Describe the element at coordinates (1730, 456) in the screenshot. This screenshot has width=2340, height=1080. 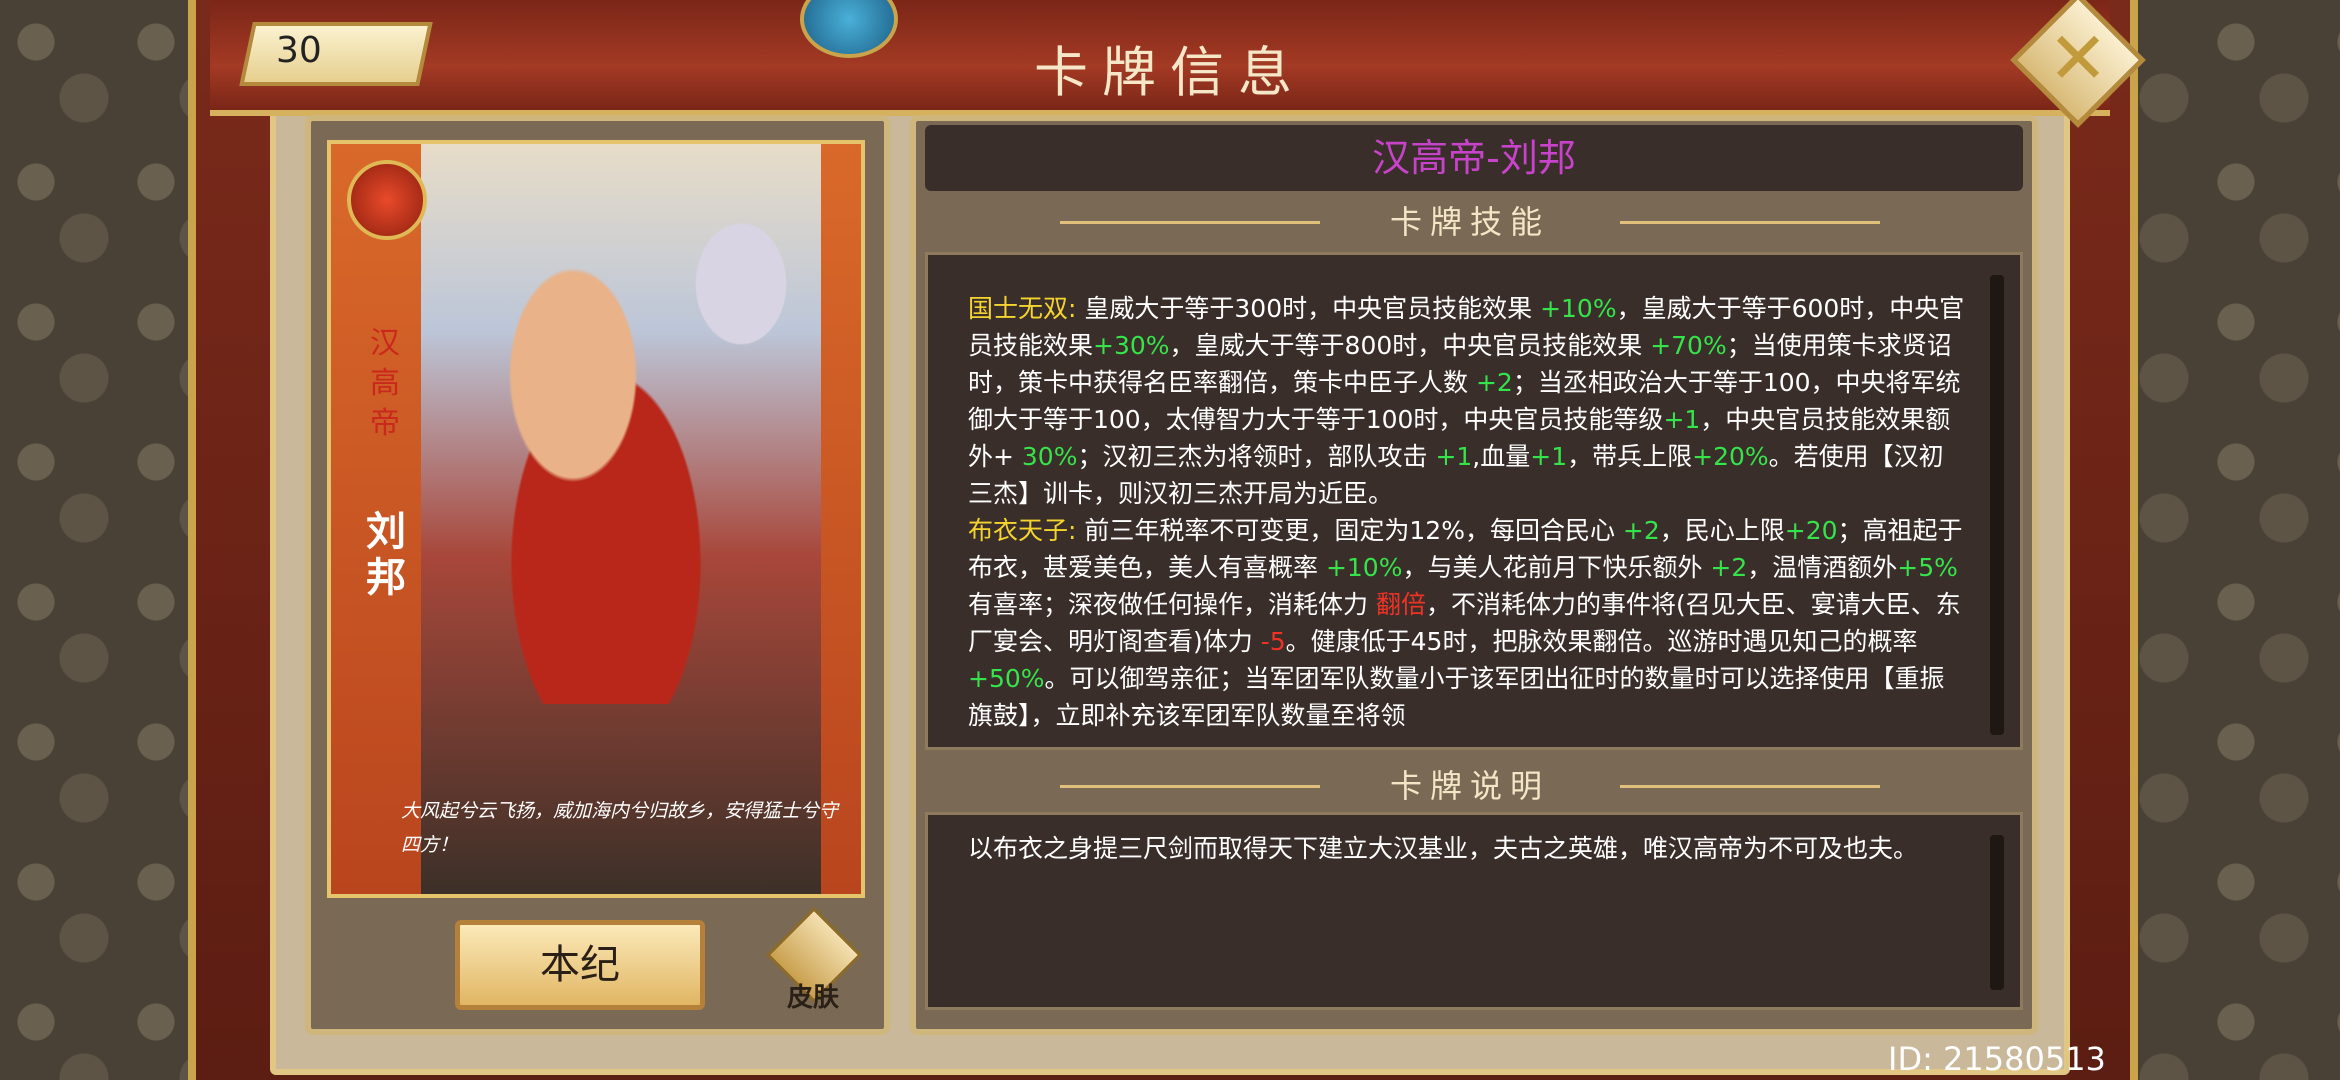
I see `skill-bonus: +20%` at that location.